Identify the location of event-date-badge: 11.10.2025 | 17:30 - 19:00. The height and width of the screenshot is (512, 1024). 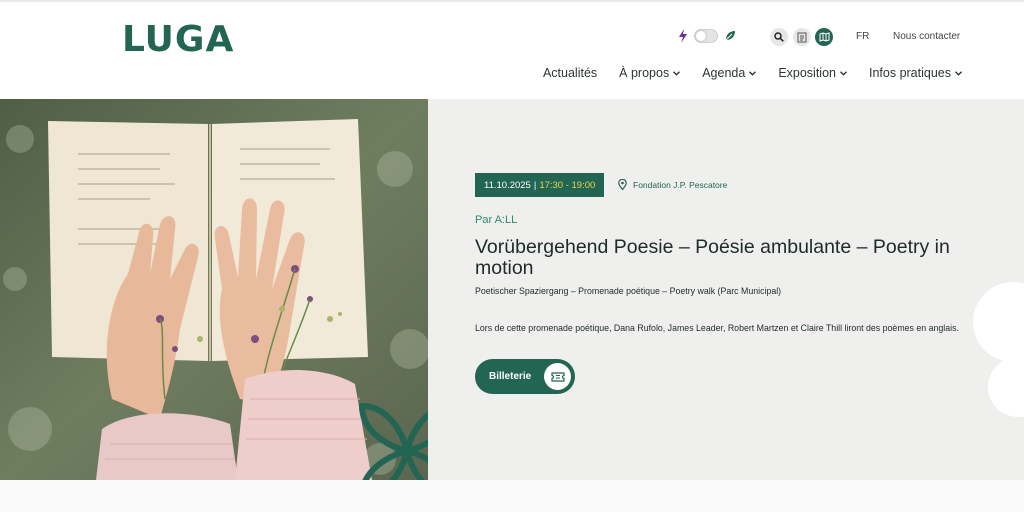
(540, 185).